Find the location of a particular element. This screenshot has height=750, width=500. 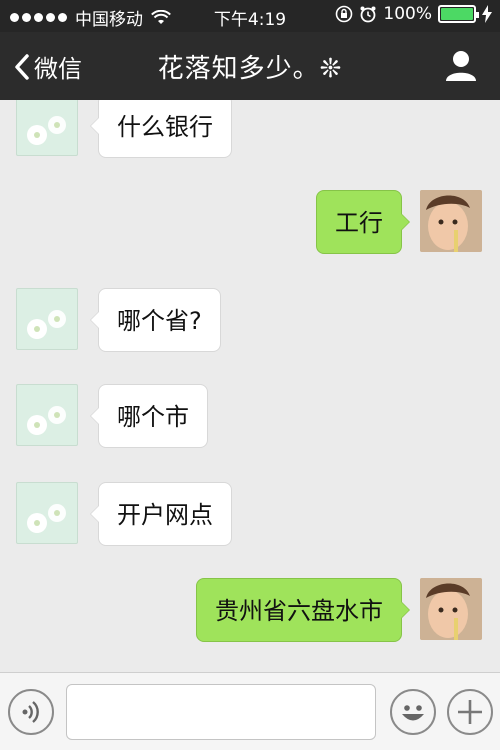

battery-fill is located at coordinates (457, 14).